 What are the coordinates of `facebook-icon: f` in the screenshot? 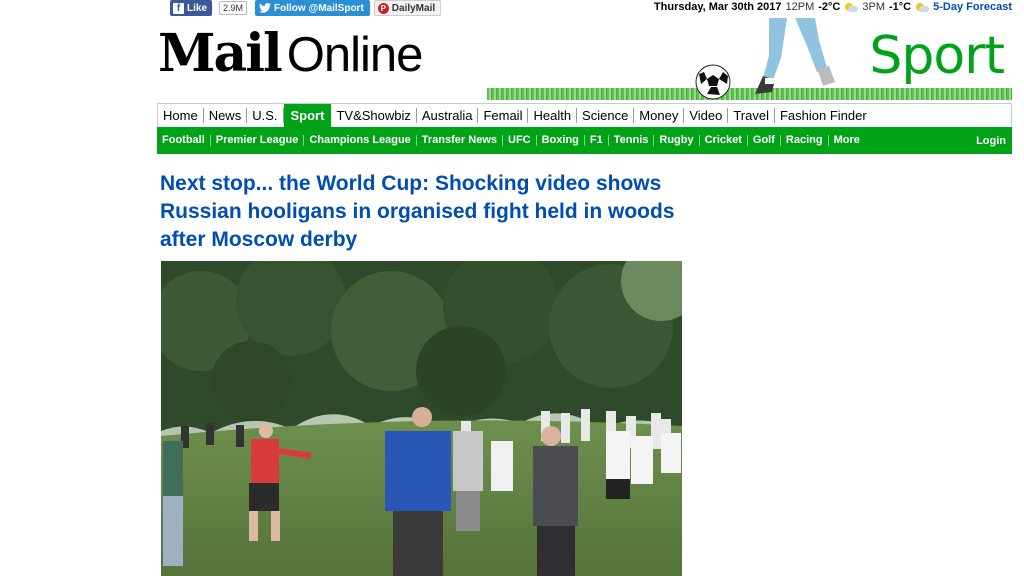 It's located at (178, 8).